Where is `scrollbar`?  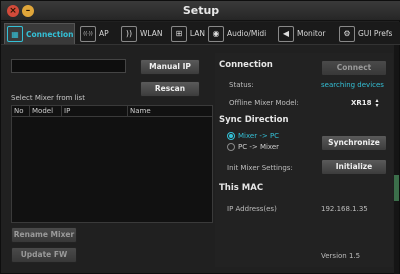
scrollbar is located at coordinates (396, 159).